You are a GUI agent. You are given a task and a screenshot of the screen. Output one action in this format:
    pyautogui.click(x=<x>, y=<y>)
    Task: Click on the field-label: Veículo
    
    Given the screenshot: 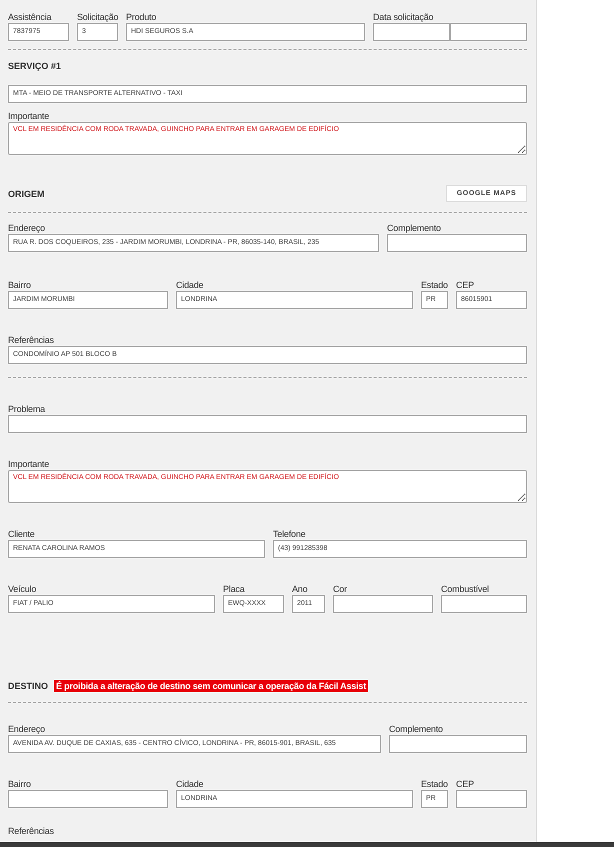 What is the action you would take?
    pyautogui.click(x=23, y=589)
    